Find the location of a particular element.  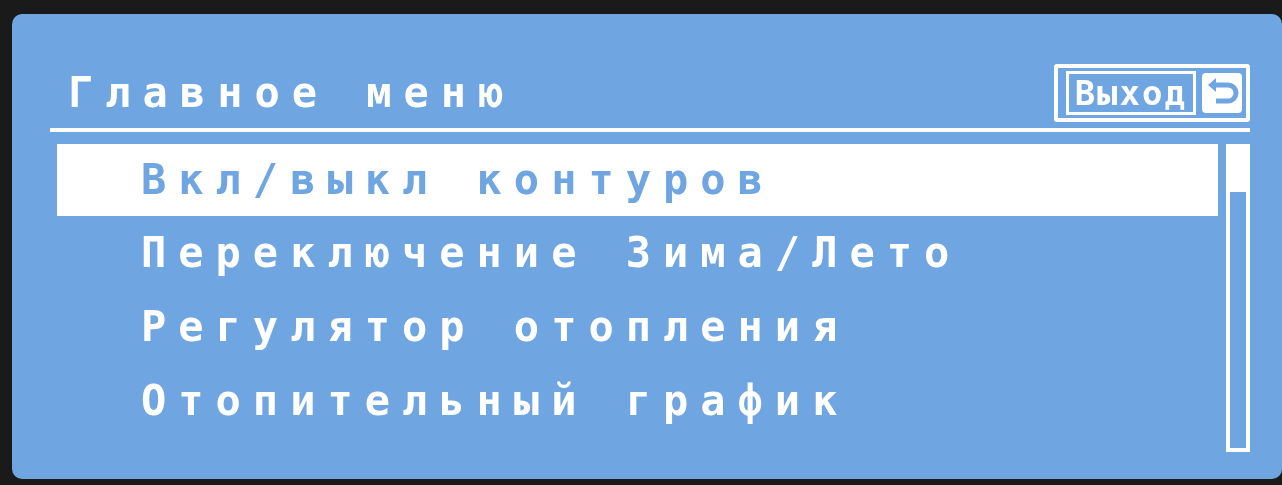

menu-title: Главное меню is located at coordinates (292, 93).